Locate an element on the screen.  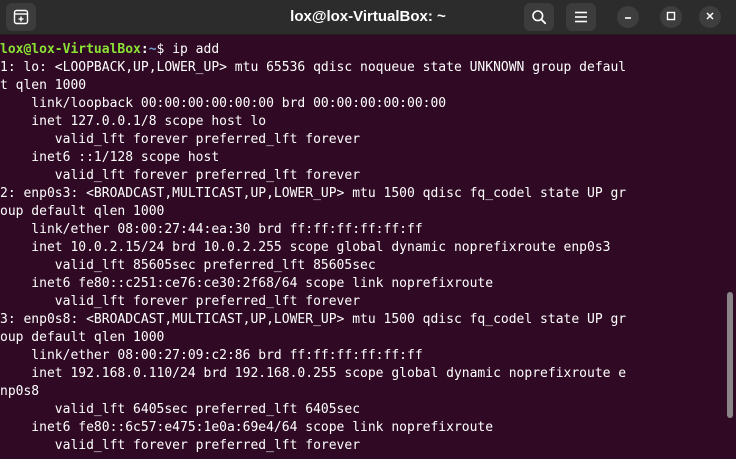
menu-button is located at coordinates (581, 17).